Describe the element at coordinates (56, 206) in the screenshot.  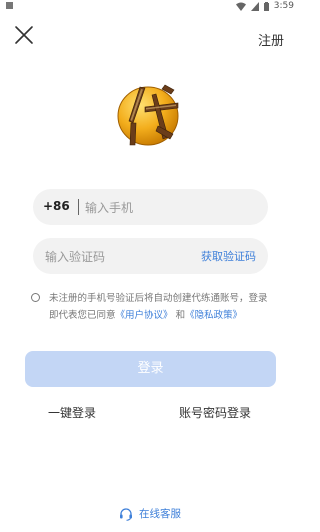
I see `country-code: +86` at that location.